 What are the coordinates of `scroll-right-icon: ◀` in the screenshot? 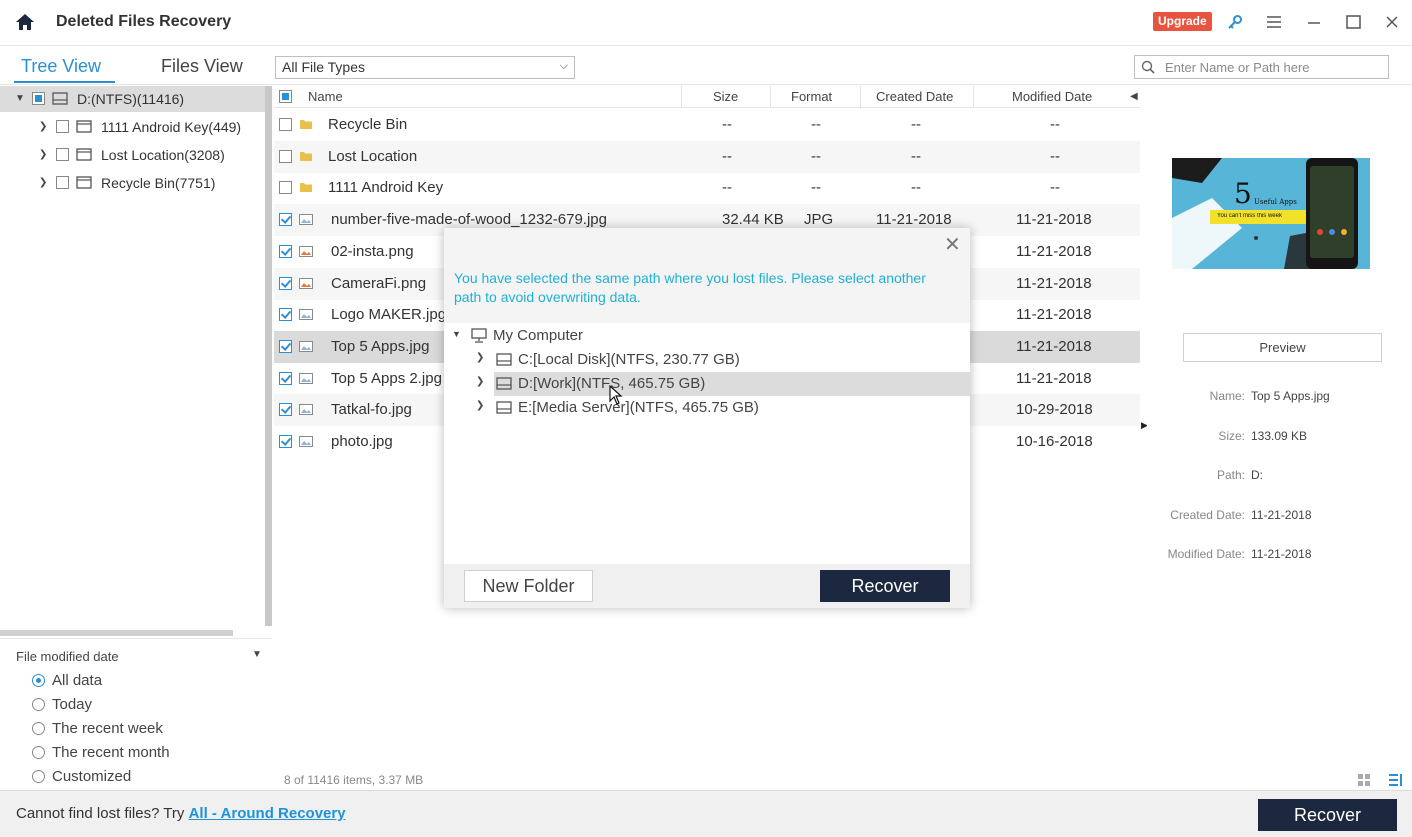 It's located at (1134, 96).